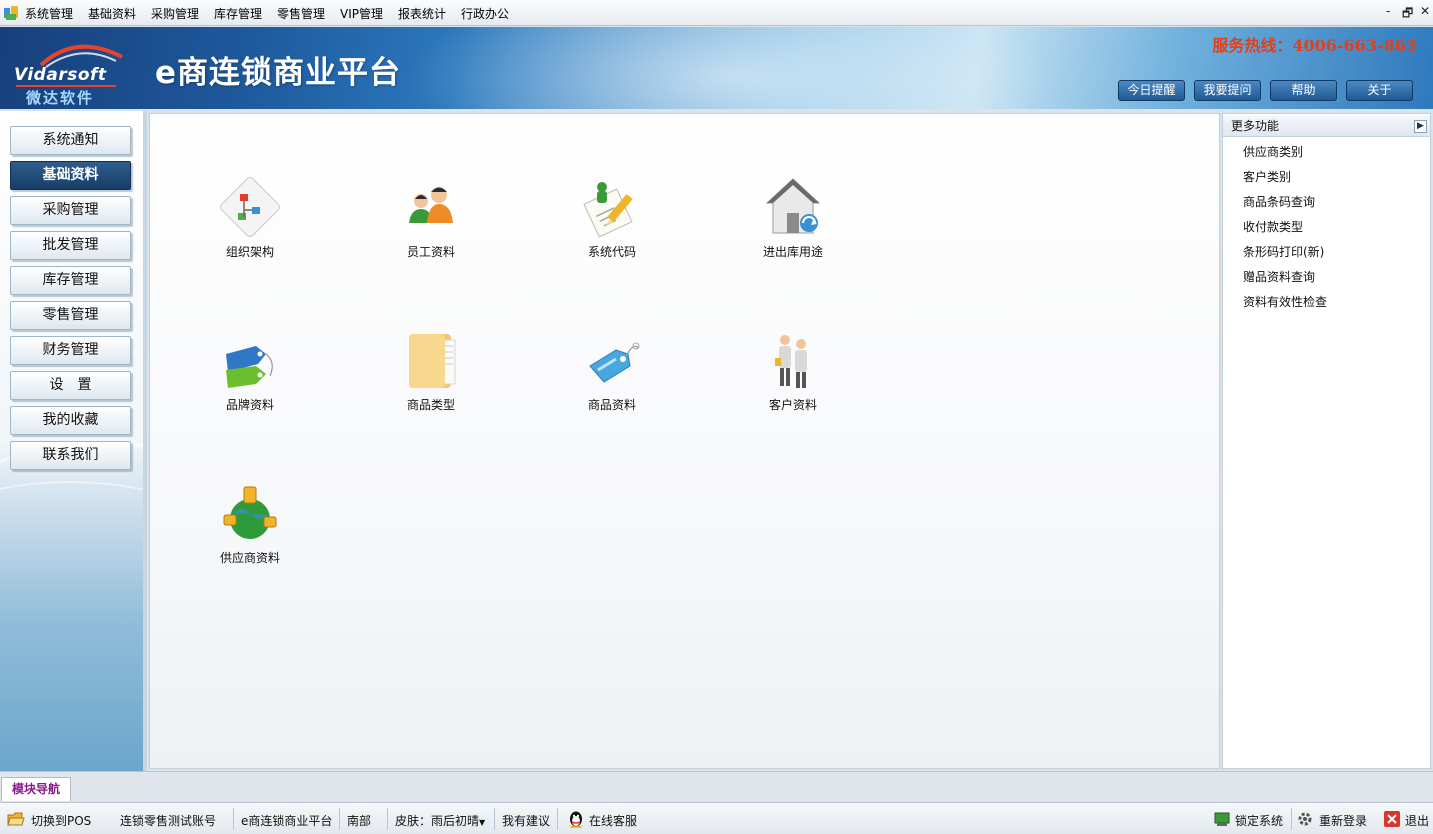 The image size is (1433, 834). I want to click on minimize-button: -, so click(1388, 11).